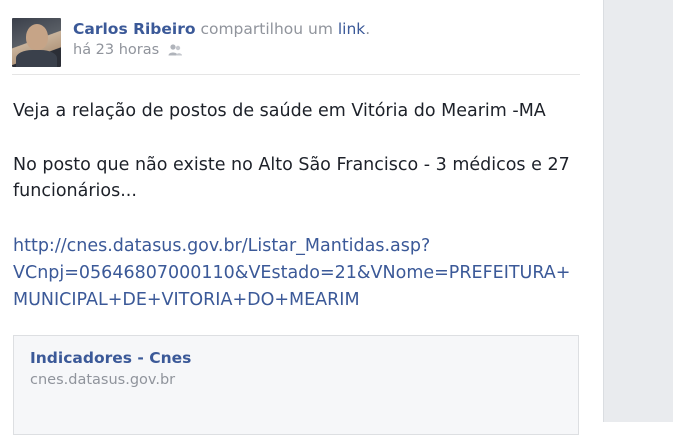  Describe the element at coordinates (351, 29) in the screenshot. I see `action-link: link` at that location.